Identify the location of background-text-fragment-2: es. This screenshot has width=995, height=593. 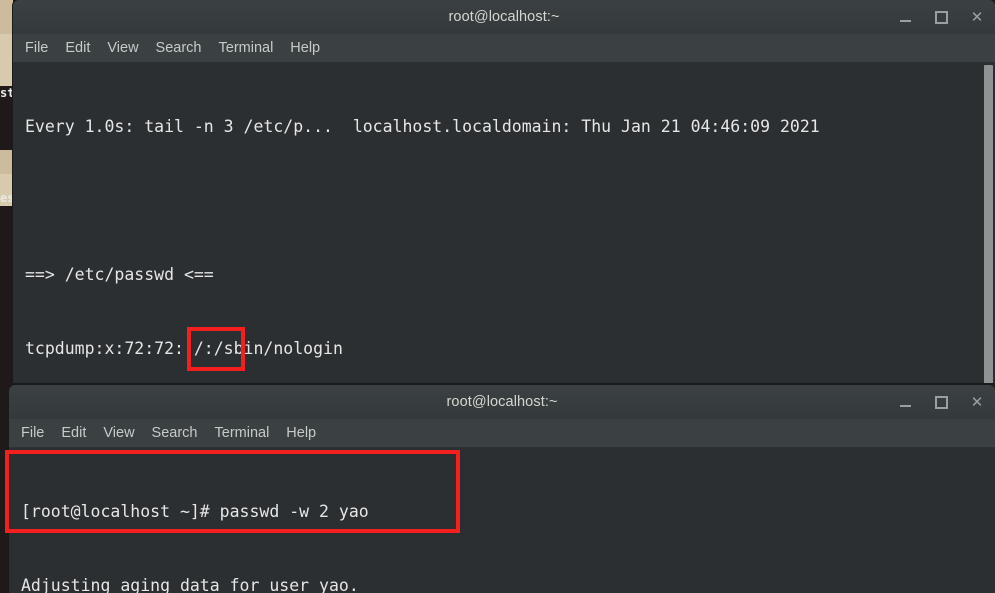
(6, 198).